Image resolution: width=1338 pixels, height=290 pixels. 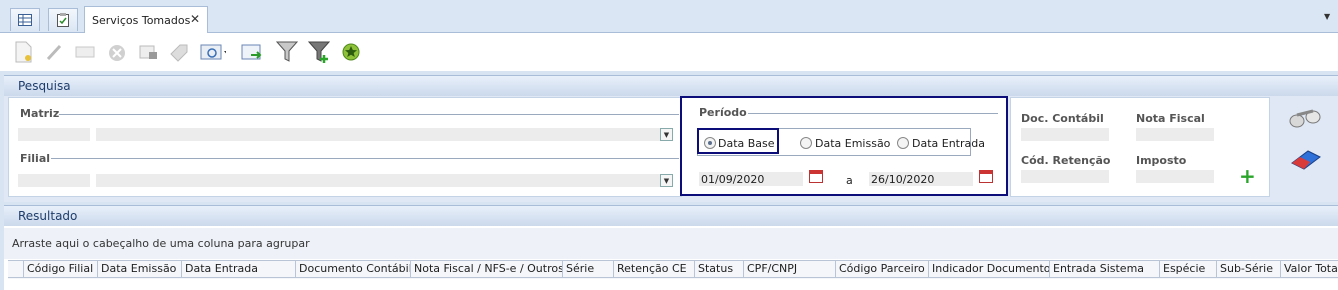 I want to click on calendar-from-icon, so click(x=816, y=176).